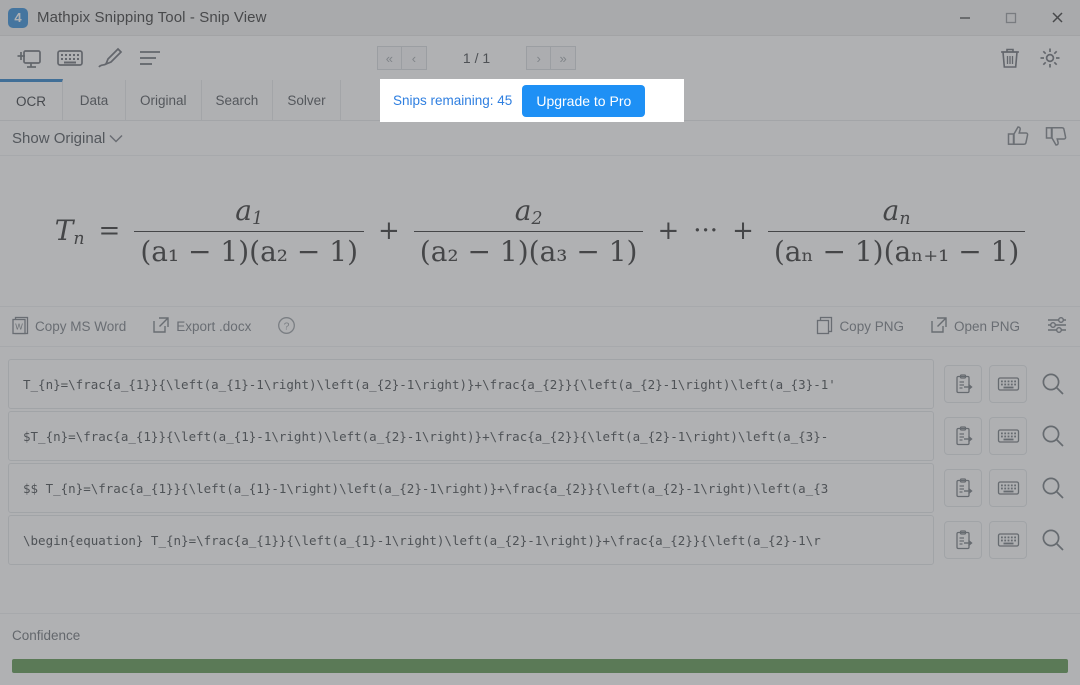  I want to click on page-indicator: 1 / 1, so click(476, 58).